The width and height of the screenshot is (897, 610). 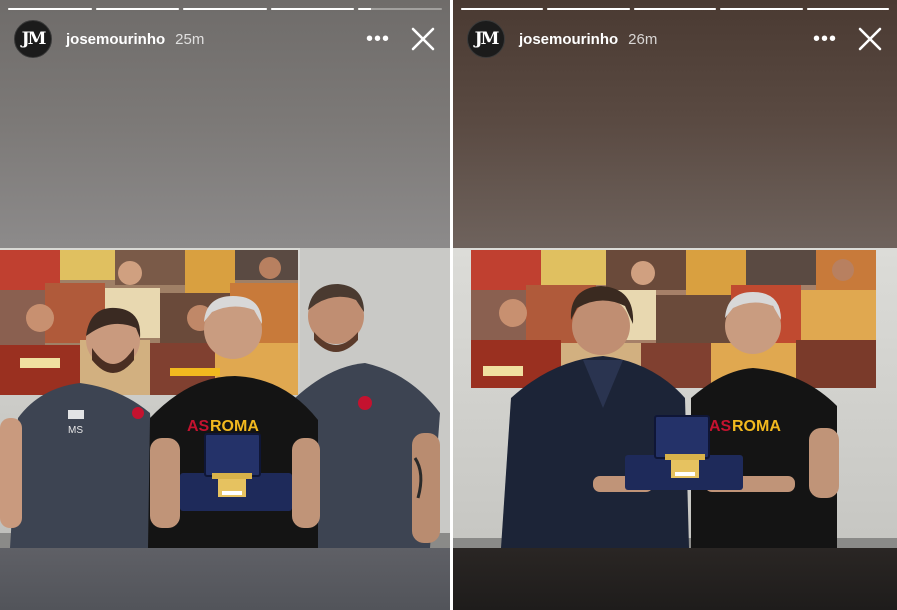 I want to click on post-time: 26m, so click(x=643, y=39).